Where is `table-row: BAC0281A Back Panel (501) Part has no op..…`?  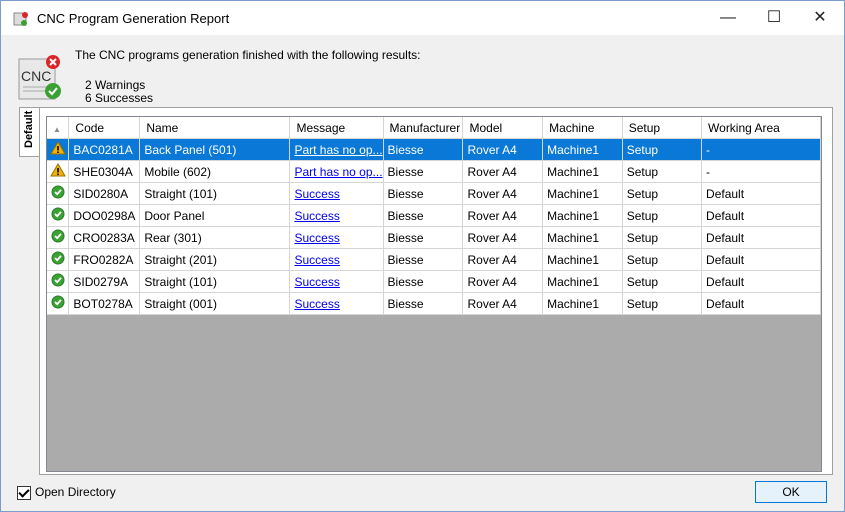 table-row: BAC0281A Back Panel (501) Part has no op..… is located at coordinates (434, 149).